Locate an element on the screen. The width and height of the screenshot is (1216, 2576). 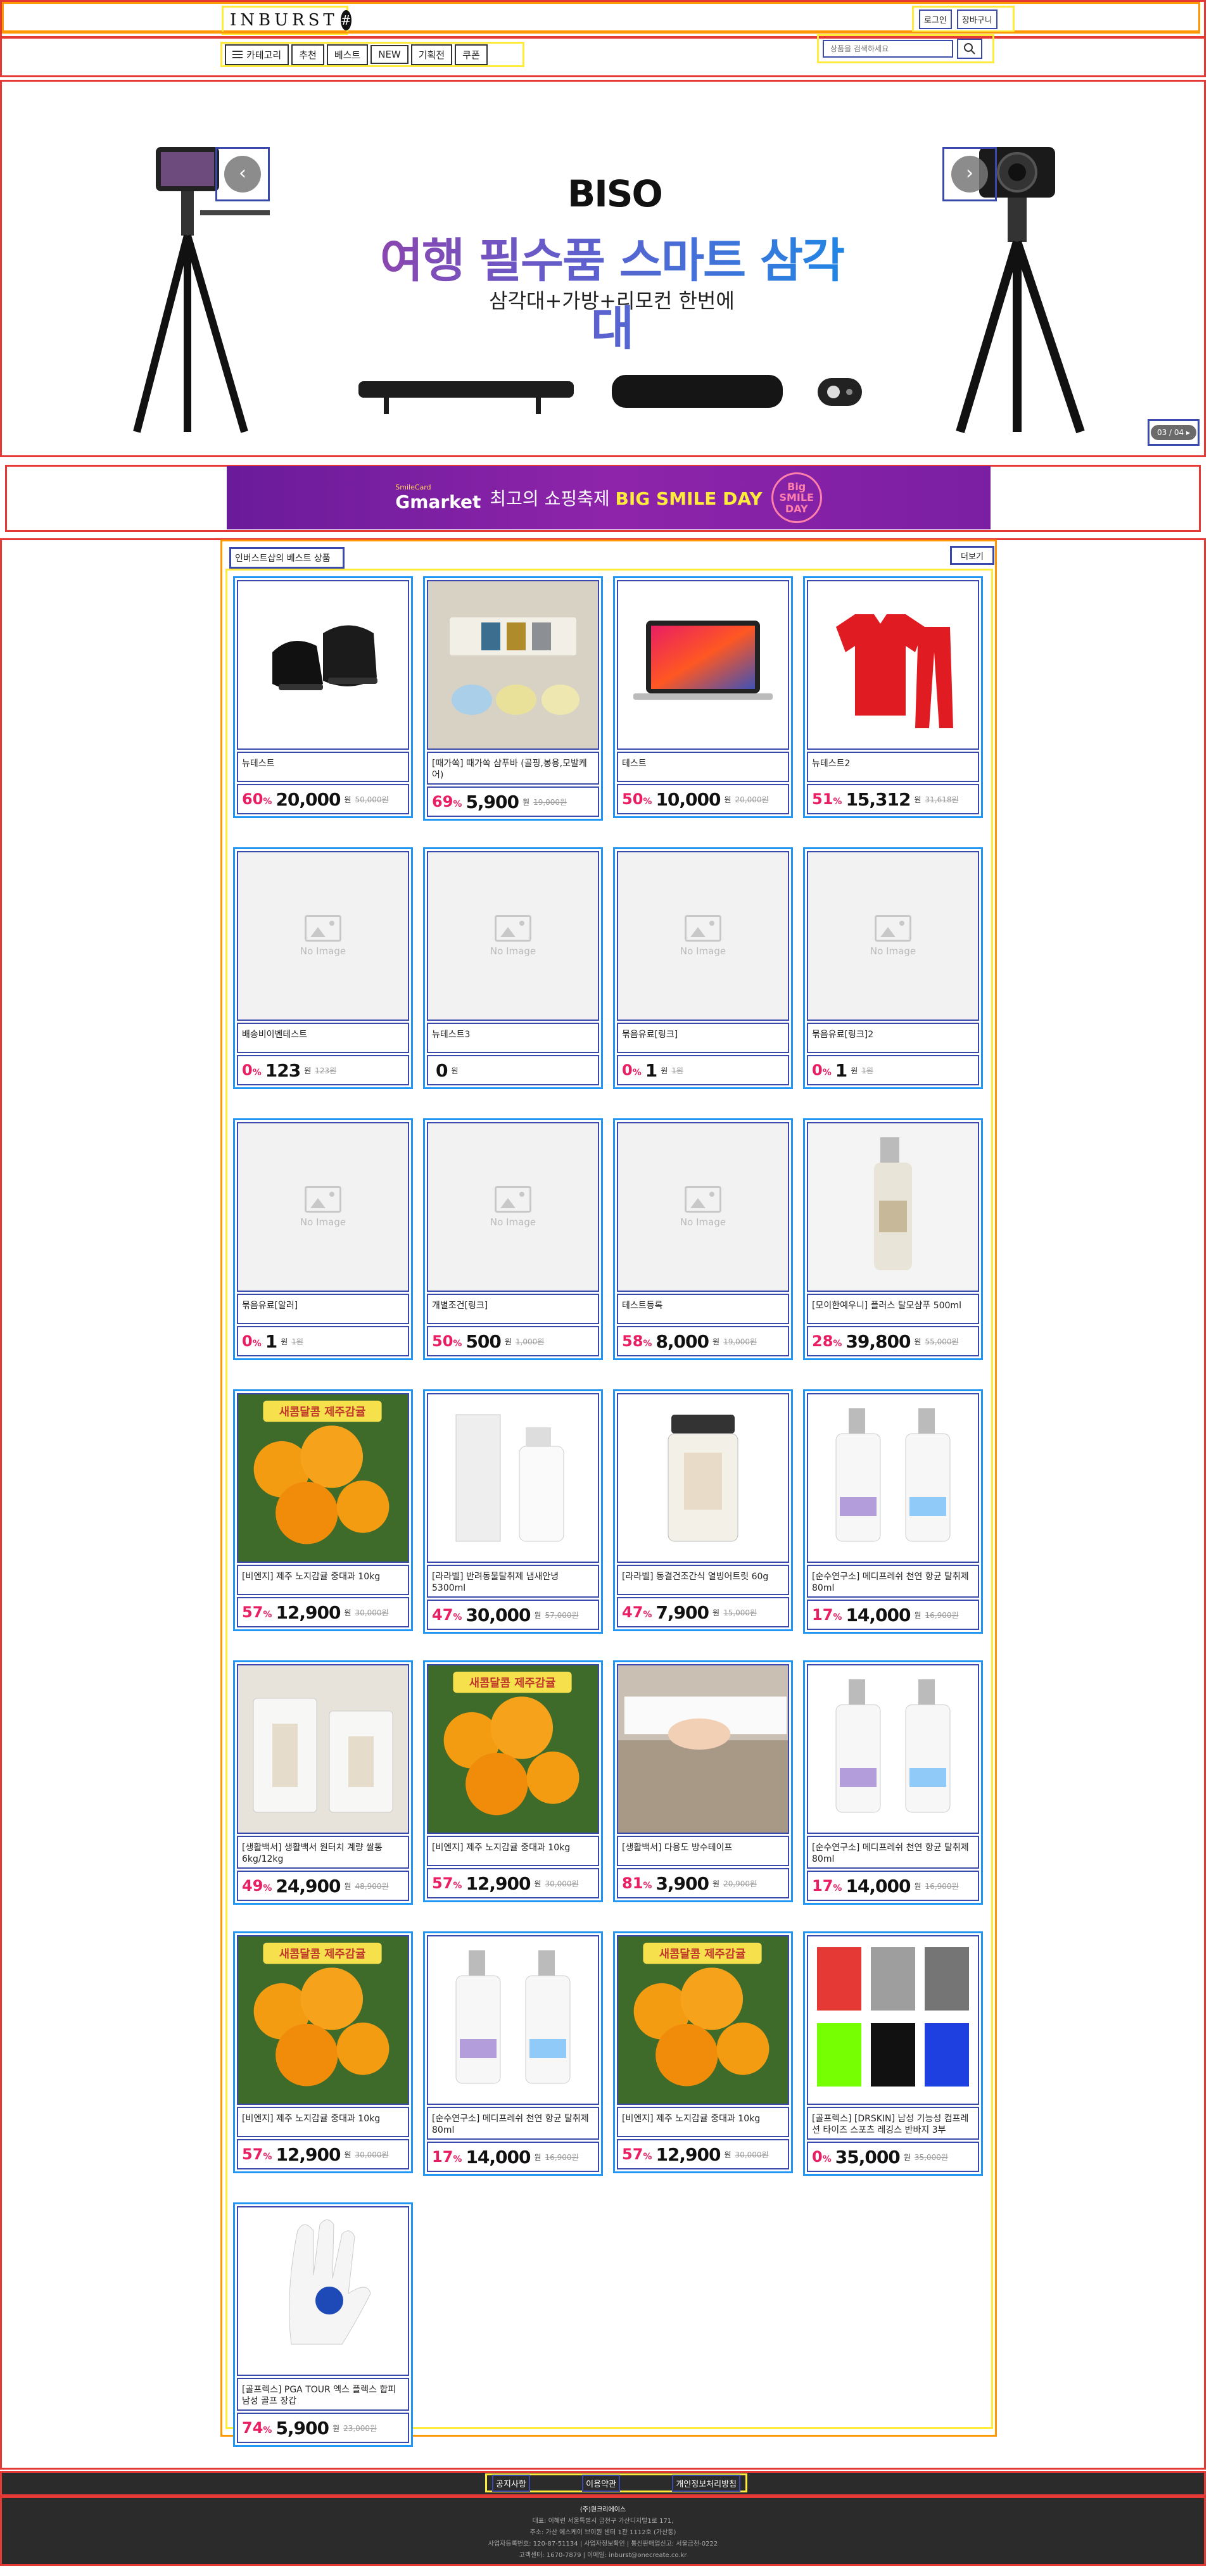
nav-item-best: 베스트 is located at coordinates (347, 54).